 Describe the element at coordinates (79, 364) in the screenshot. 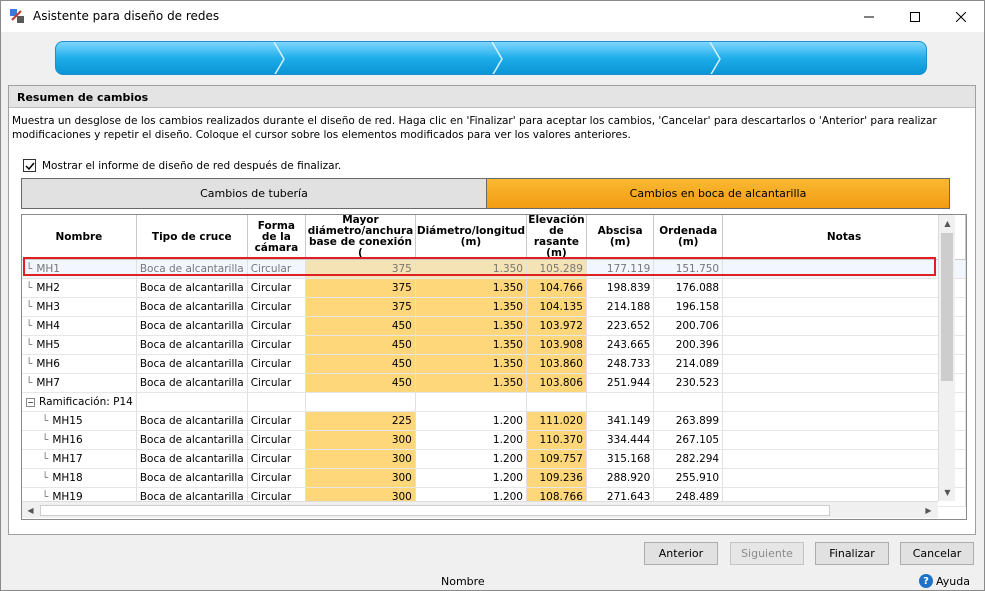

I see `name-cell: └ MH6` at that location.